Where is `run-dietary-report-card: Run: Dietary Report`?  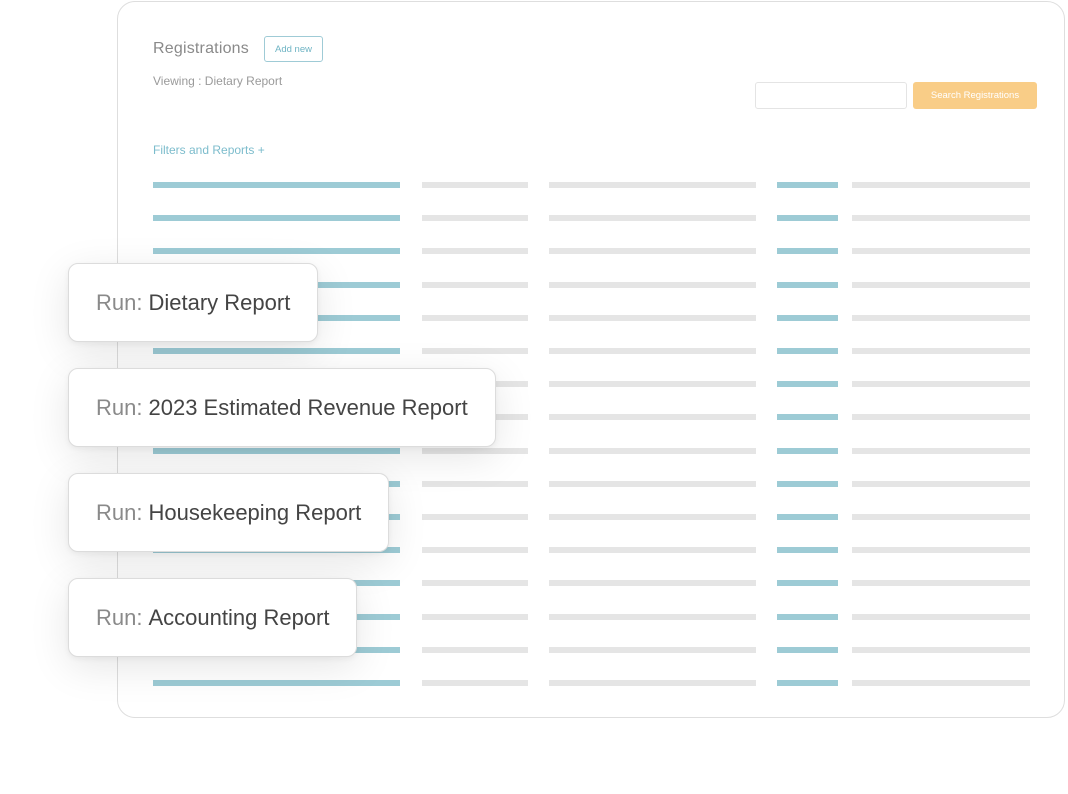 run-dietary-report-card: Run: Dietary Report is located at coordinates (193, 302).